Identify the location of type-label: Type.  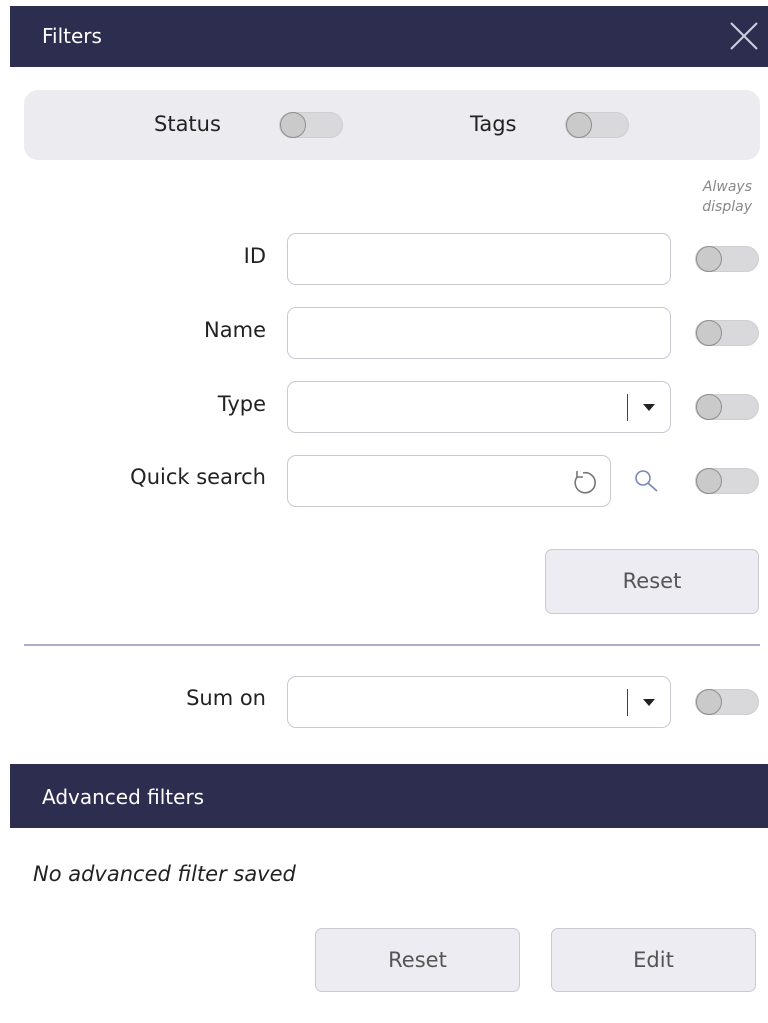
(241, 404).